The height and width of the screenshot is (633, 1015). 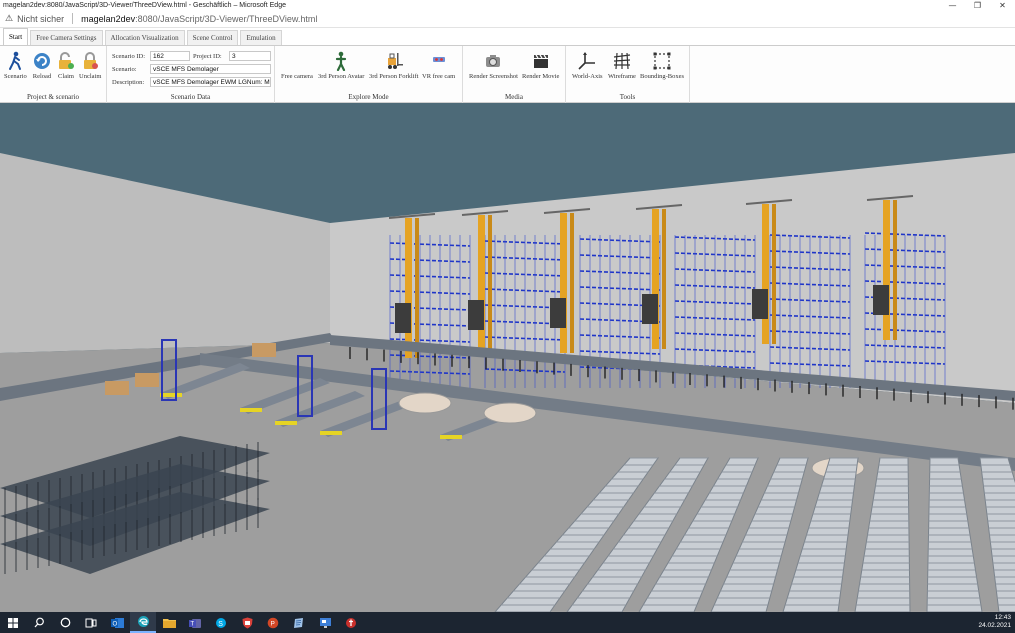 What do you see at coordinates (368, 97) in the screenshot?
I see `group-explore-mode-label: Explore Mode` at bounding box center [368, 97].